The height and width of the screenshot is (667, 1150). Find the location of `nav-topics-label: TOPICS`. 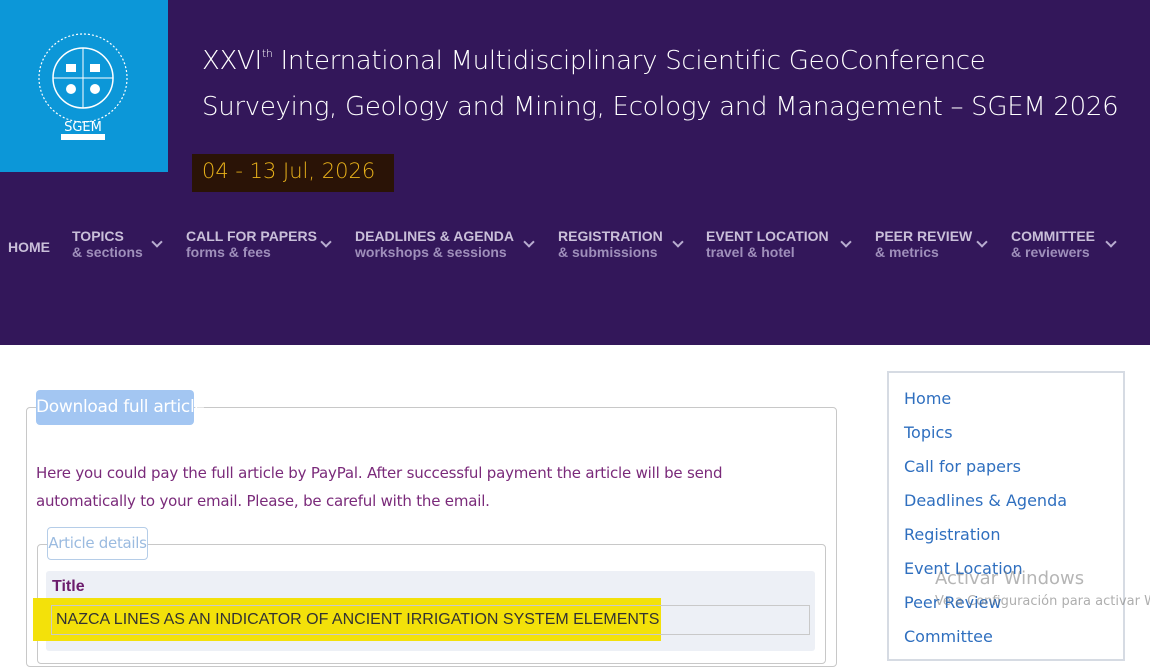

nav-topics-label: TOPICS is located at coordinates (98, 236).